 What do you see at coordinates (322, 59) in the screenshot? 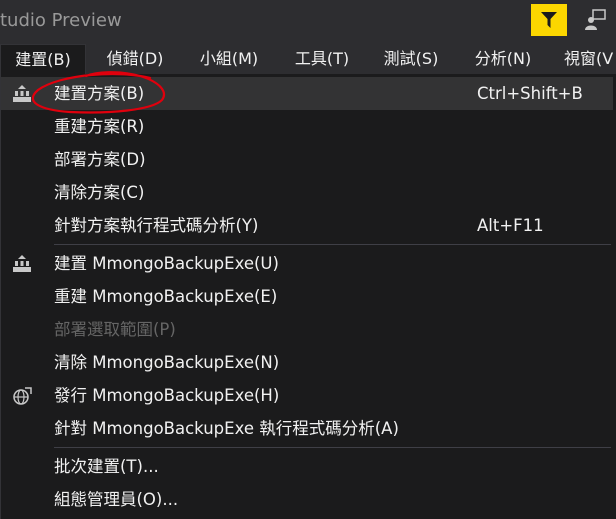
I see `menu-tools: 工具(T)` at bounding box center [322, 59].